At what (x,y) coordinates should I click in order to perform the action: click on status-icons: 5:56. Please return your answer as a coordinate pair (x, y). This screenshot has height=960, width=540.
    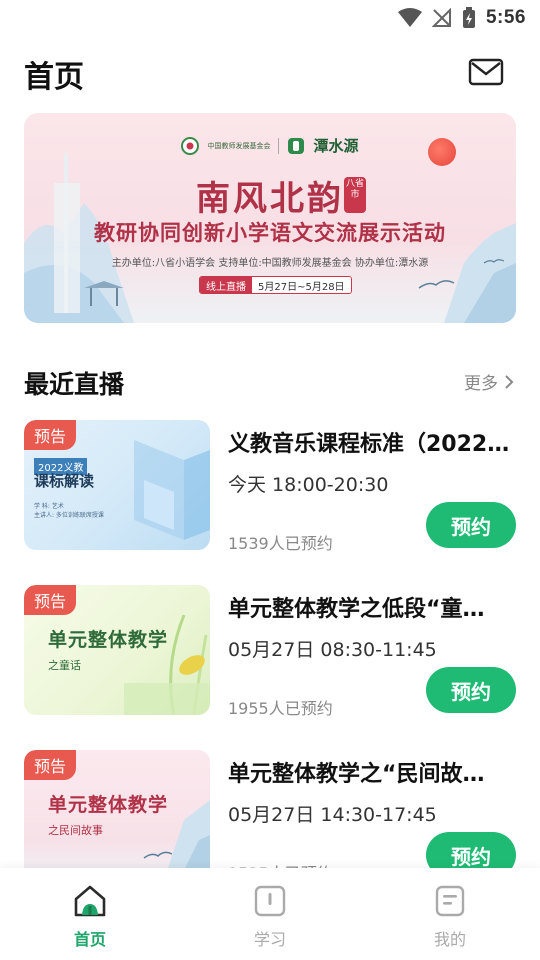
    Looking at the image, I should click on (461, 18).